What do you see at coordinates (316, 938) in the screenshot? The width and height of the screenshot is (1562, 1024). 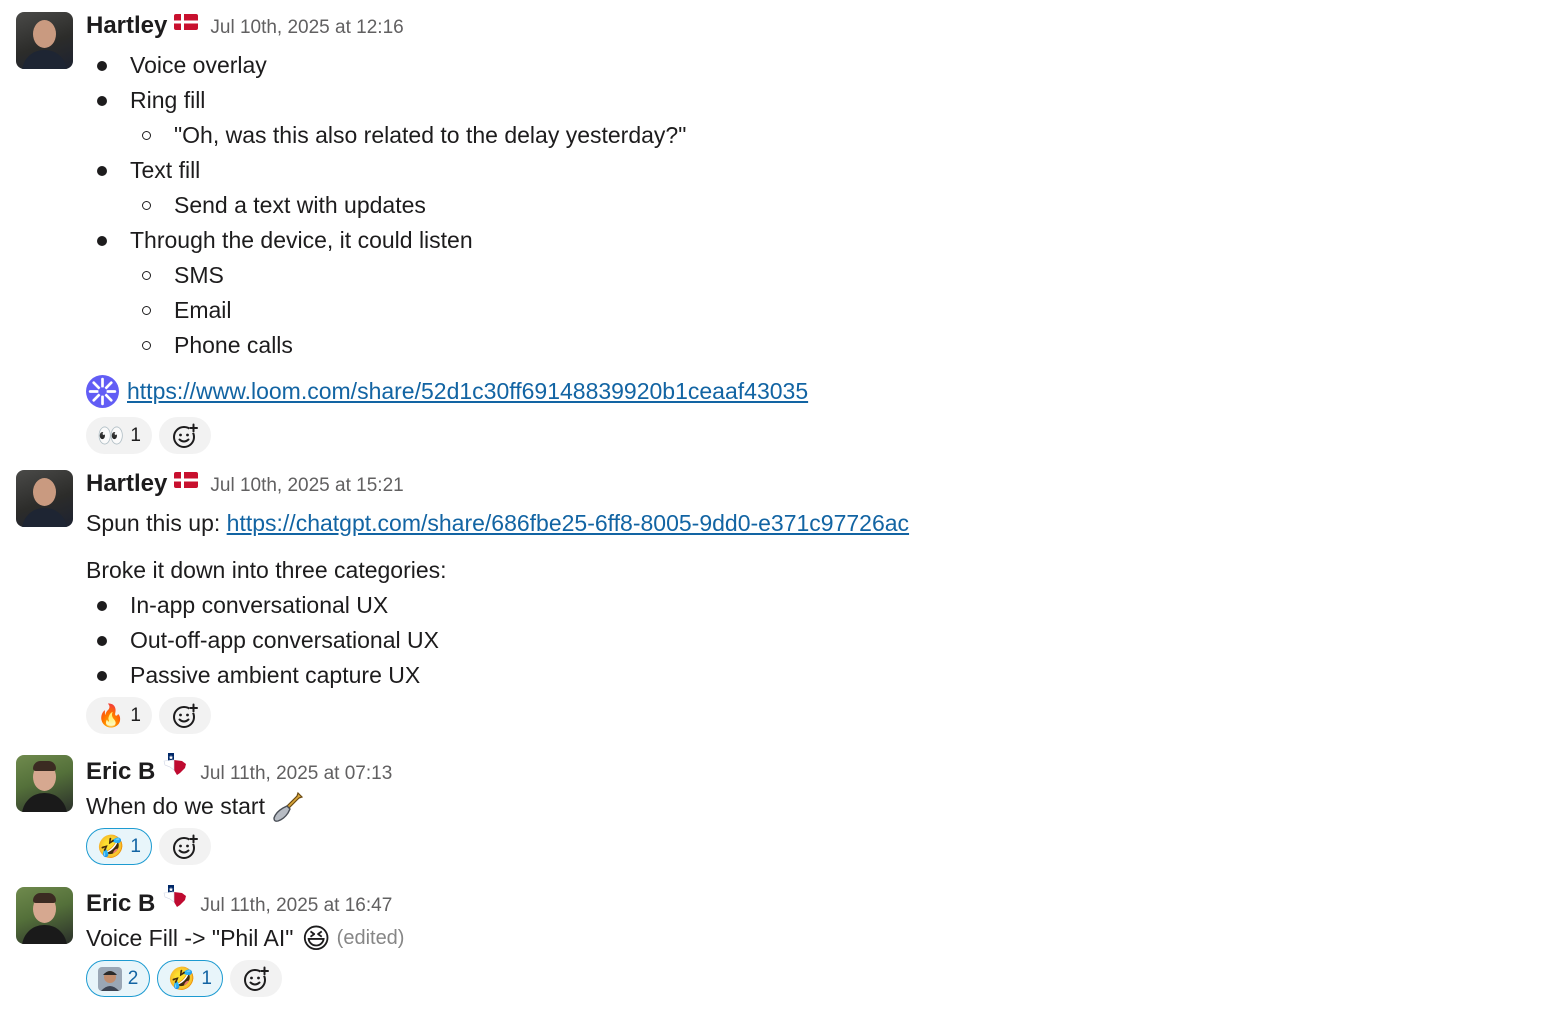 I see `laughing-emoji-icon: 😆` at bounding box center [316, 938].